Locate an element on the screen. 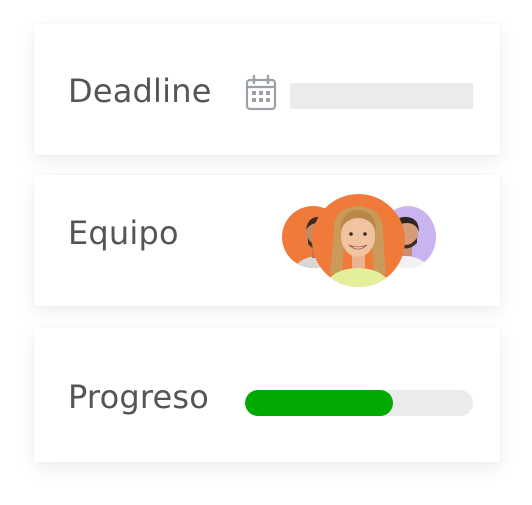  progress-bar-fill is located at coordinates (319, 403).